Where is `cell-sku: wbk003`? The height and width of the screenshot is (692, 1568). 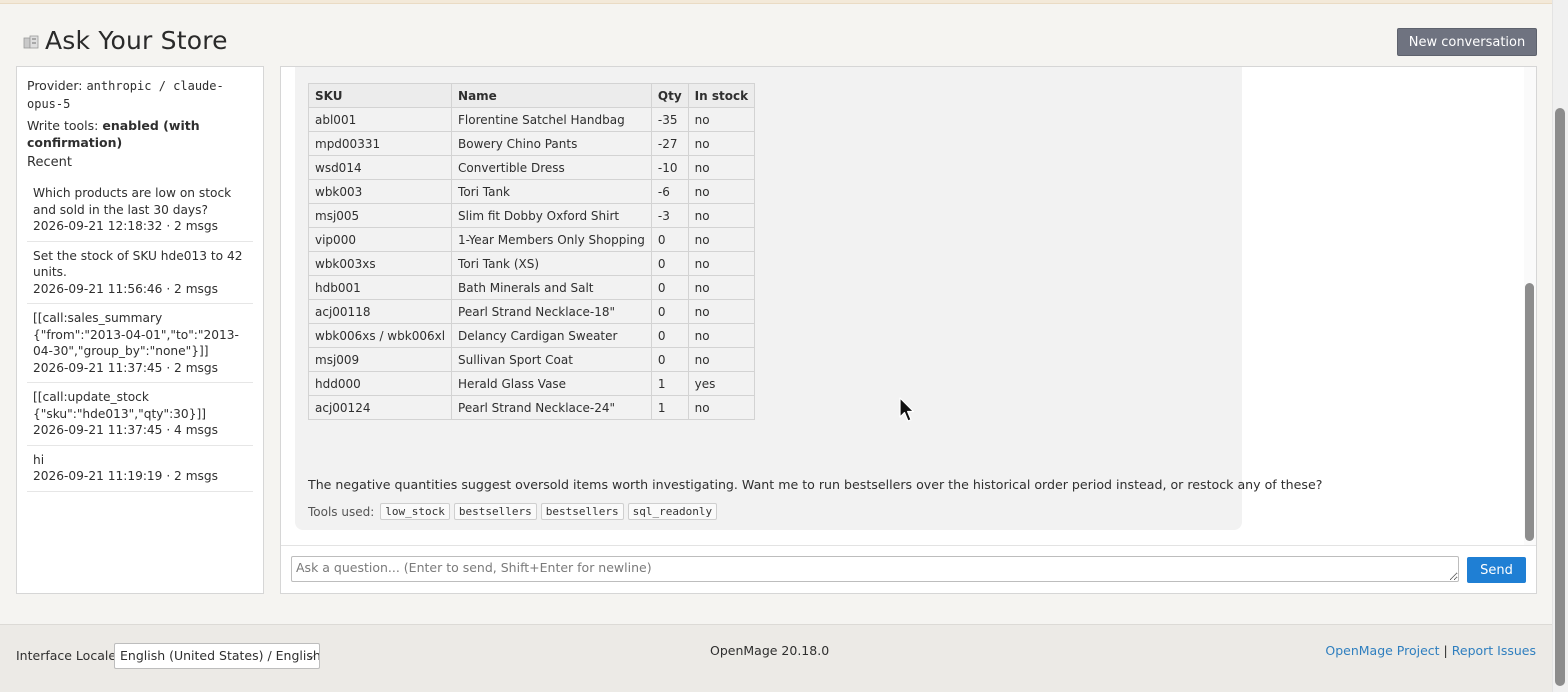
cell-sku: wbk003 is located at coordinates (380, 191).